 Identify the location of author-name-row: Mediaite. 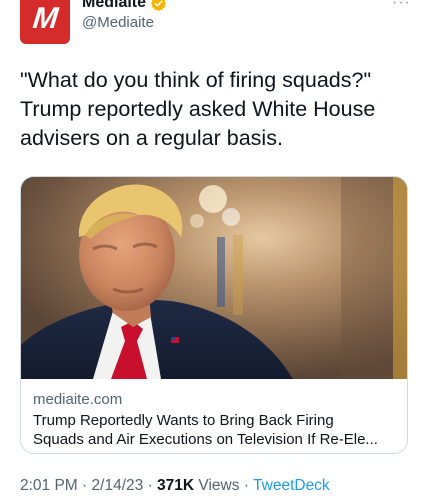
(124, 6).